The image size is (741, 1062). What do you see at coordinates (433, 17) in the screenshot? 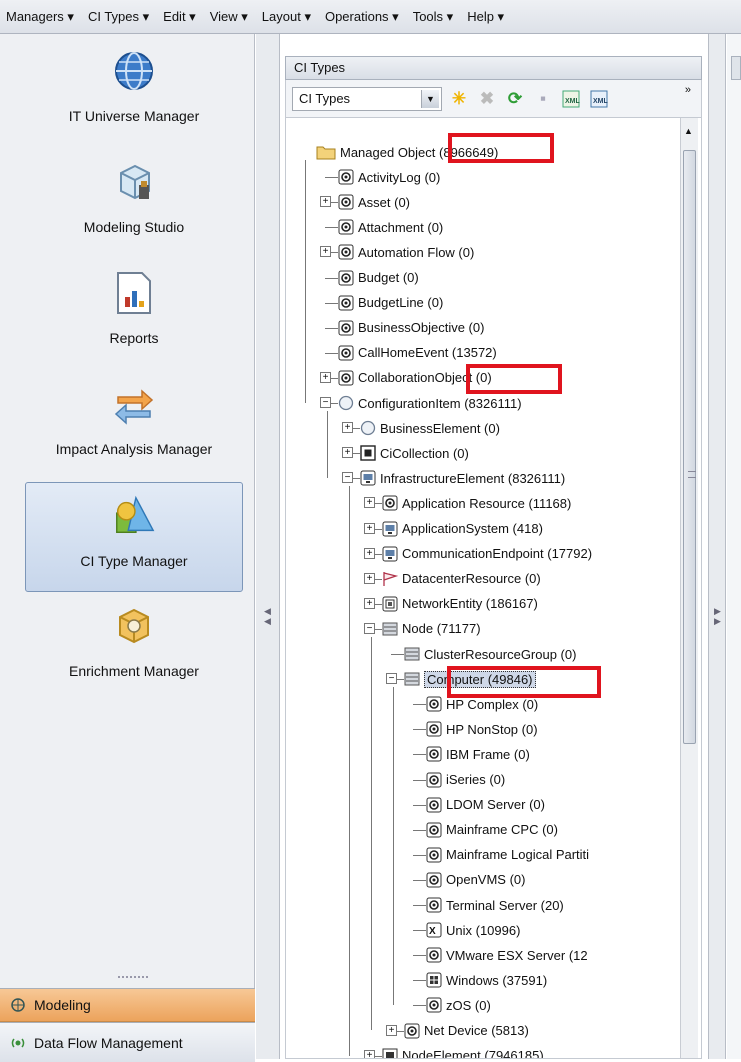
I see `menu-tools: Tools ▾` at bounding box center [433, 17].